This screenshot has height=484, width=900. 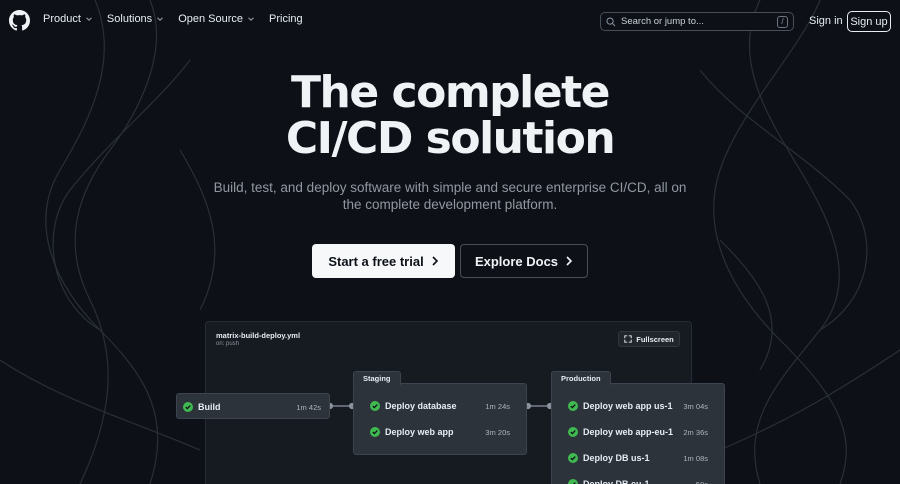 What do you see at coordinates (869, 21) in the screenshot?
I see `sign-up-button: Sign up` at bounding box center [869, 21].